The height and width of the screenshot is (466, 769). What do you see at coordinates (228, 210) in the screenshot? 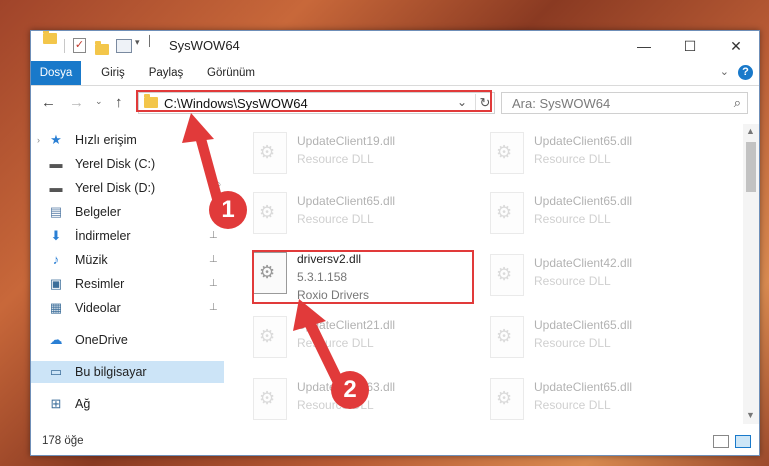
I see `step-1-badge: 1` at bounding box center [228, 210].